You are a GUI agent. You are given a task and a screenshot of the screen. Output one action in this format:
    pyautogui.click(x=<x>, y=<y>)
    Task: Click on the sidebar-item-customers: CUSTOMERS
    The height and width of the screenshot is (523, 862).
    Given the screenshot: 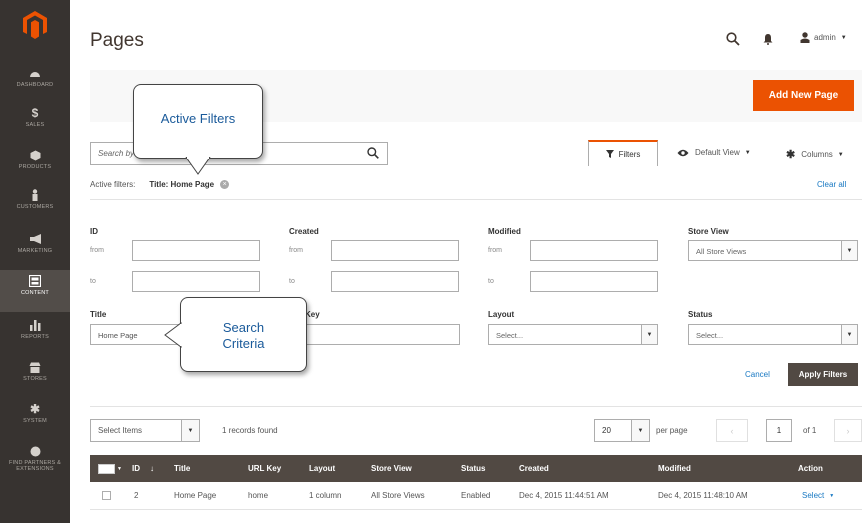 What is the action you would take?
    pyautogui.click(x=35, y=208)
    